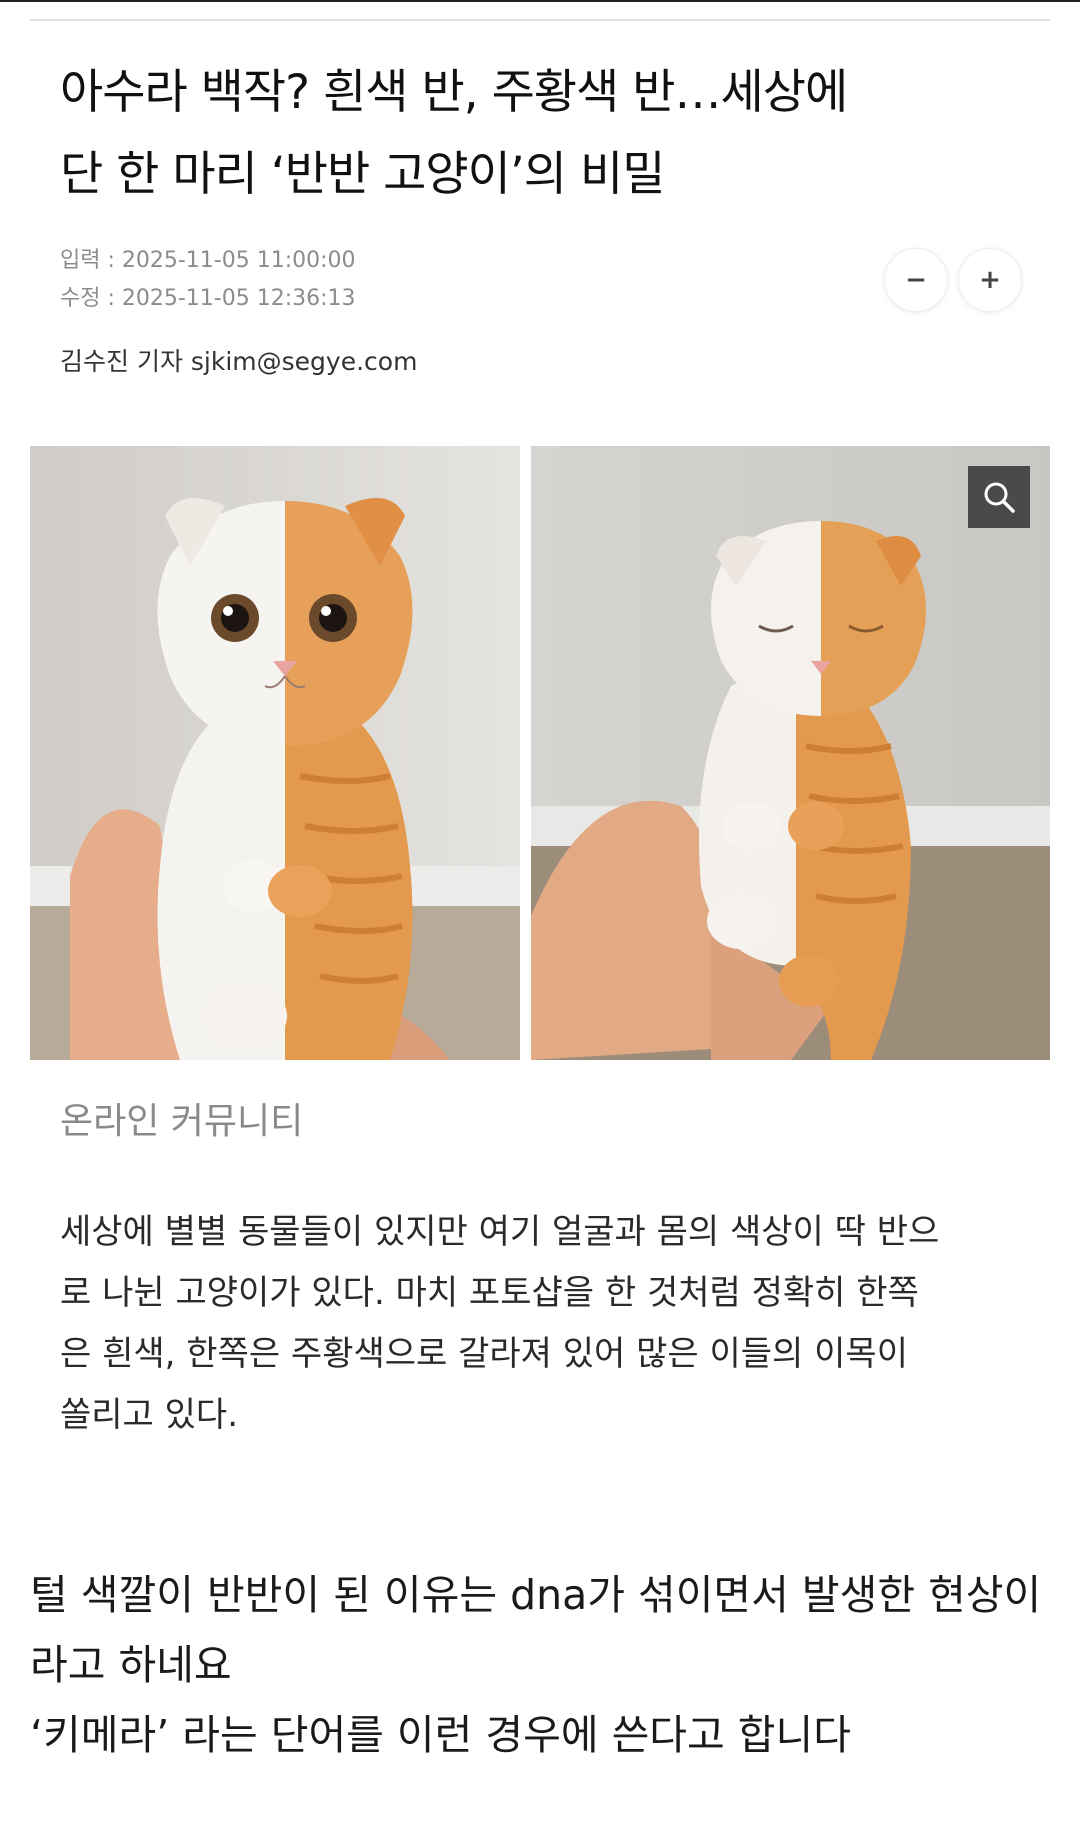 The width and height of the screenshot is (1080, 1824). What do you see at coordinates (362, 174) in the screenshot?
I see `headline-line-2: 단 한 마리 ‘반반 고양이’의 비밀` at bounding box center [362, 174].